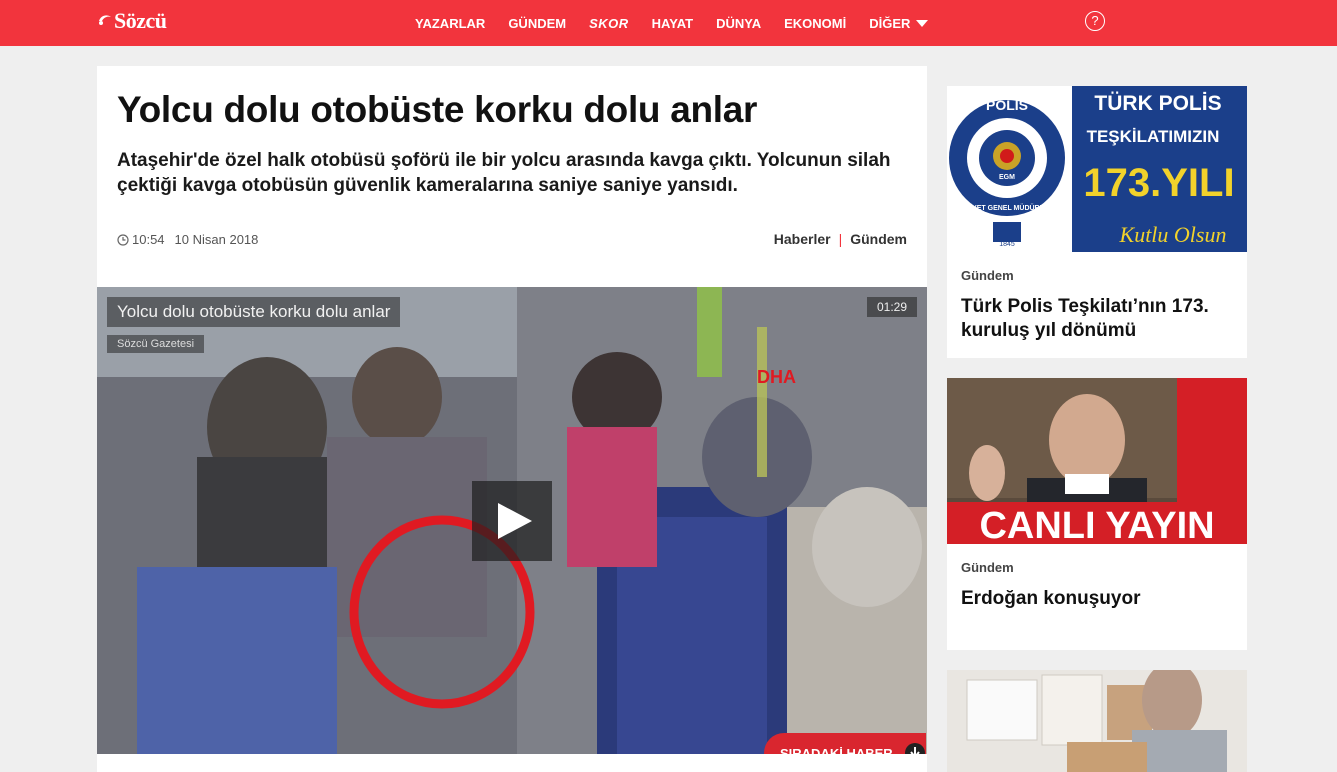 This screenshot has width=1337, height=772. Describe the element at coordinates (776, 377) in the screenshot. I see `dha-watermark: DHA` at that location.